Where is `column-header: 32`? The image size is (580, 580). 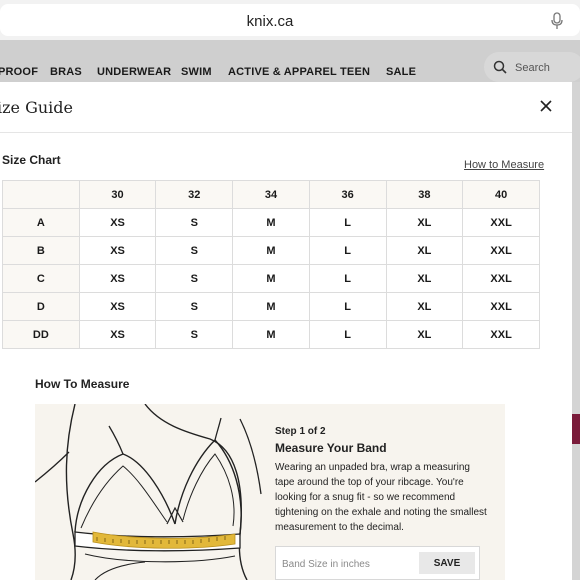 column-header: 32 is located at coordinates (194, 194).